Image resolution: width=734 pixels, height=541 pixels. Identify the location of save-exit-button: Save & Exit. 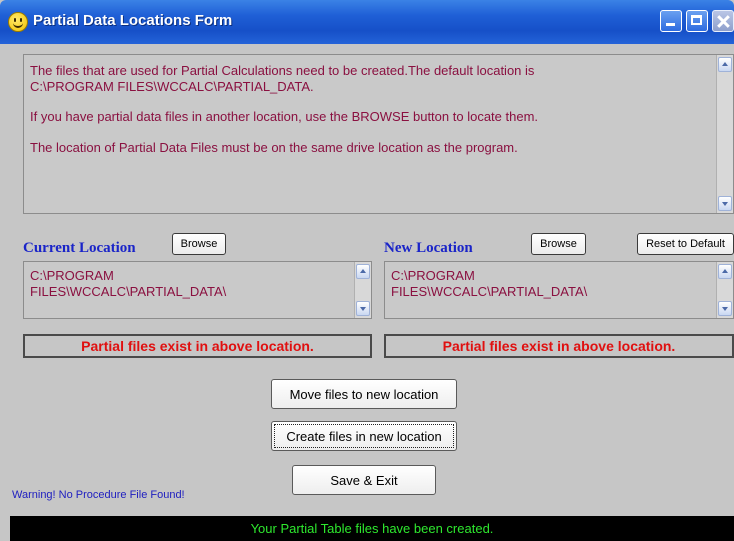
(364, 480).